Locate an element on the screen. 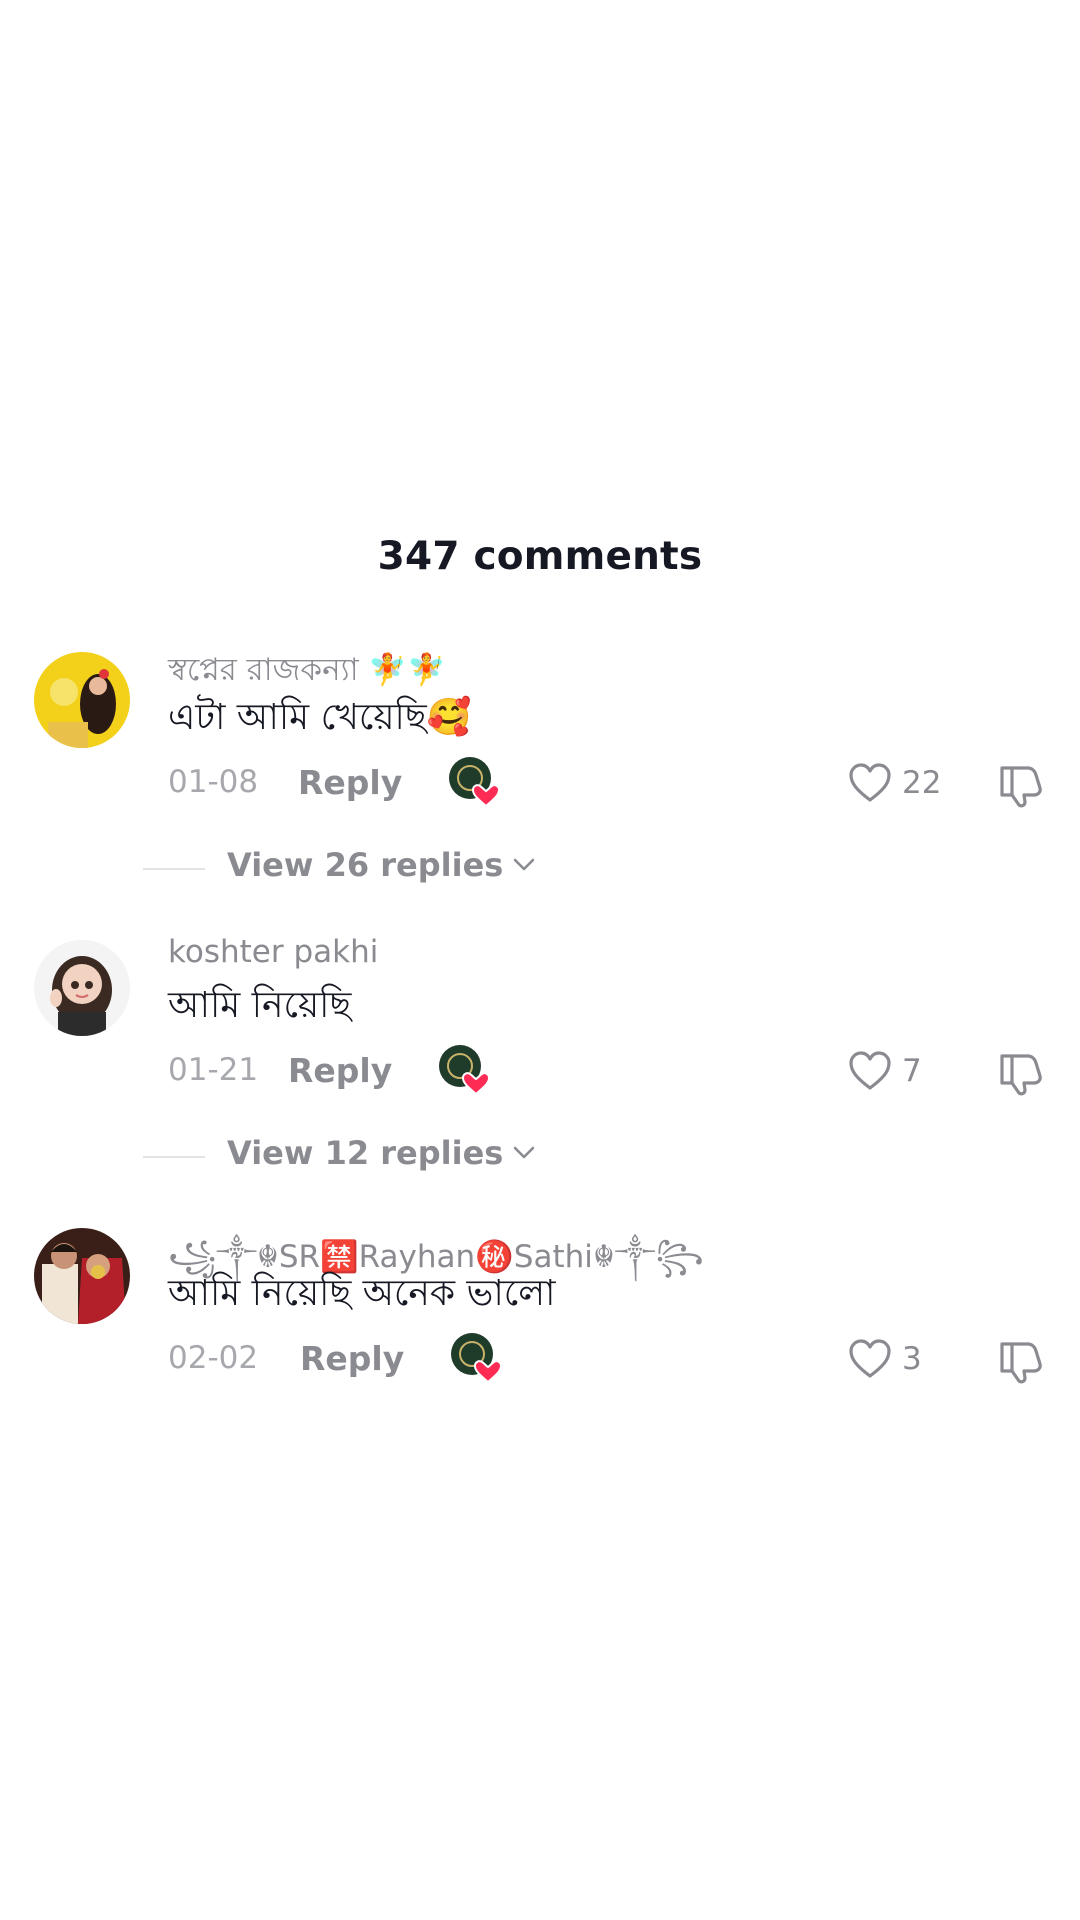 Image resolution: width=1080 pixels, height=1920 pixels. comment-date: 01-08 is located at coordinates (213, 782).